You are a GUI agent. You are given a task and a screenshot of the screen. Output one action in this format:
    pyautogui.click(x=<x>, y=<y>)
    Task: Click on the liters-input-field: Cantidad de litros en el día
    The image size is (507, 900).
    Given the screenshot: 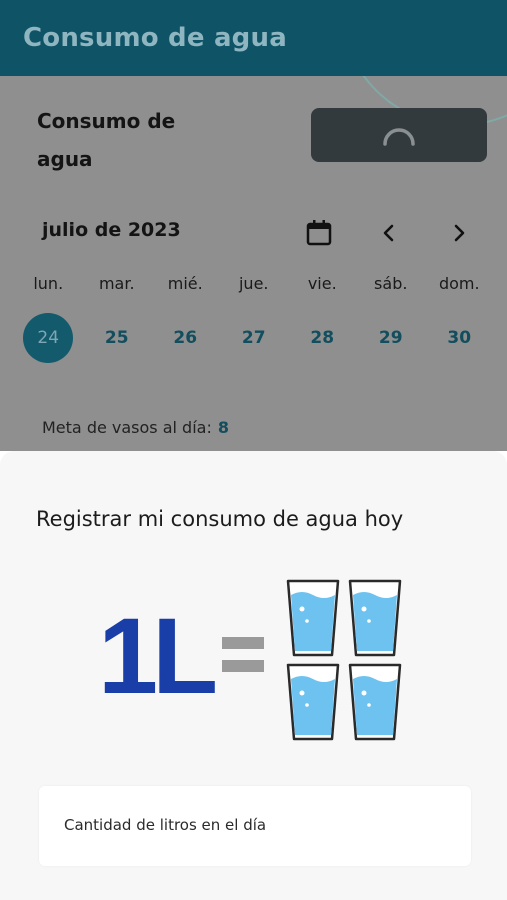 What is the action you would take?
    pyautogui.click(x=255, y=826)
    